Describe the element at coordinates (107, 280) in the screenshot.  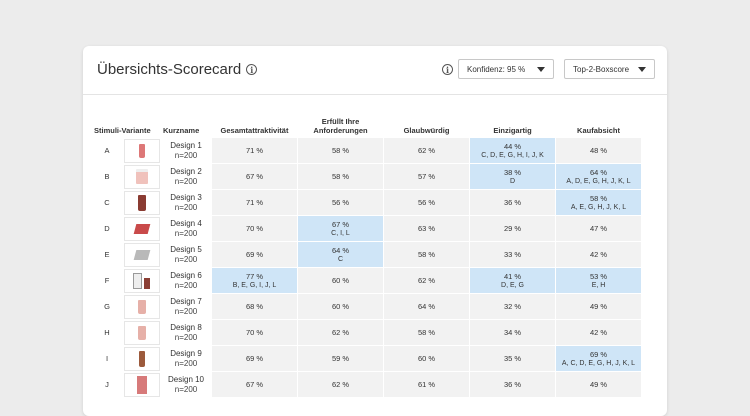
I see `variant-letter: F` at that location.